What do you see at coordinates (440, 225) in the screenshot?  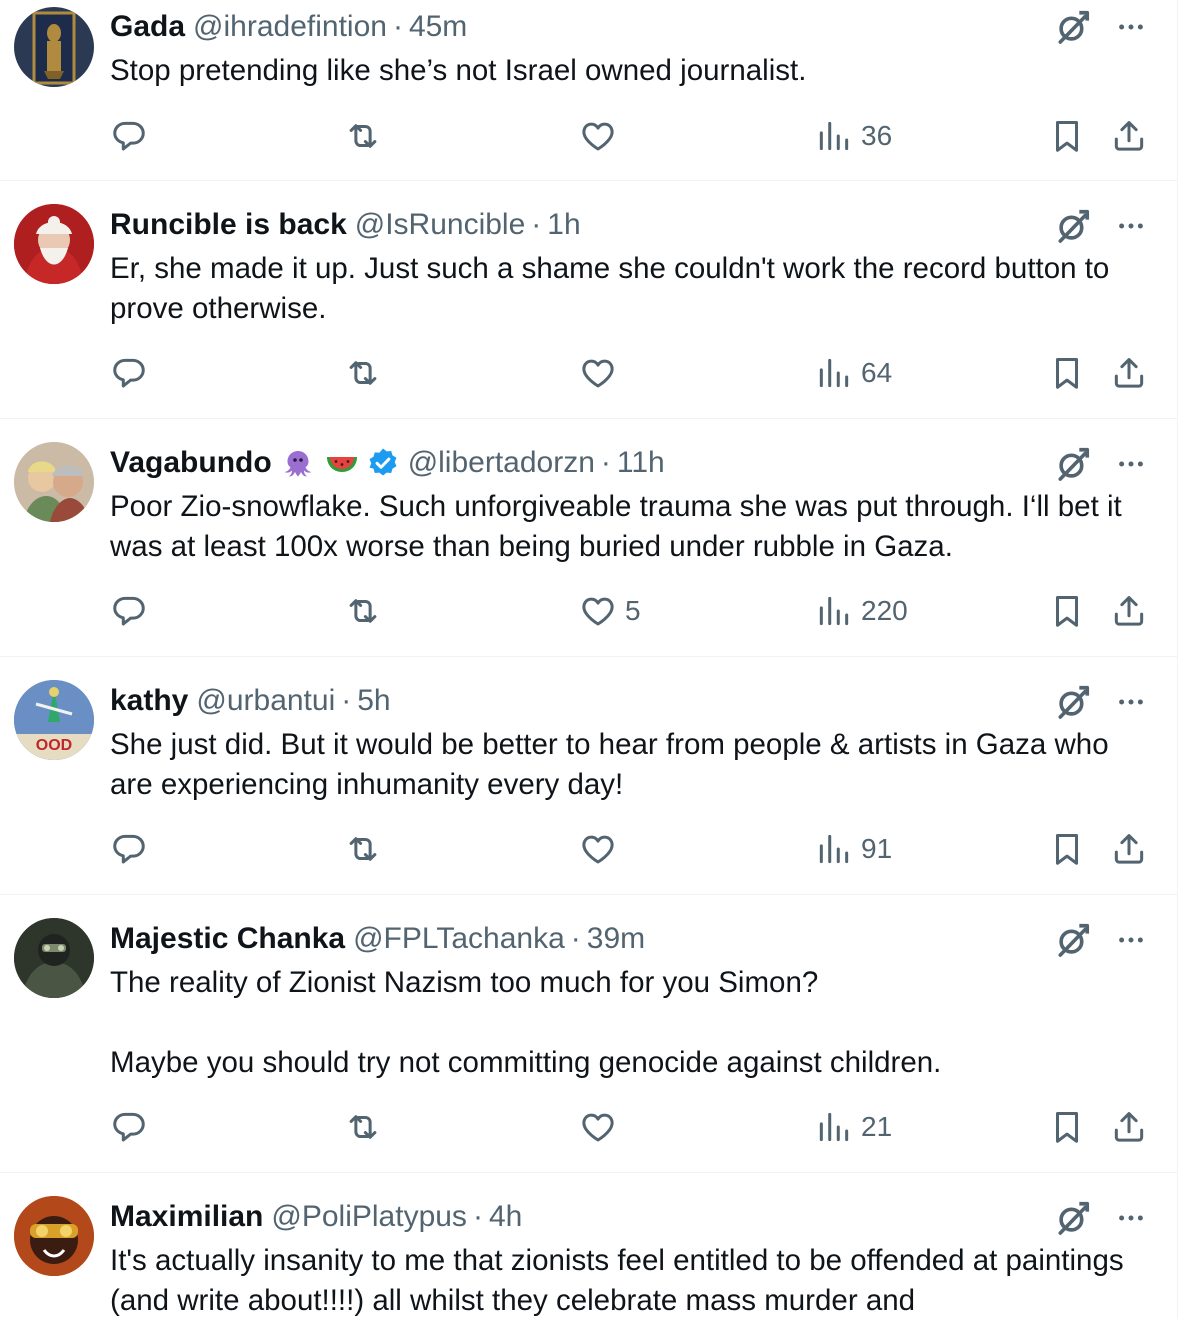 I see `username: @IsRuncible` at bounding box center [440, 225].